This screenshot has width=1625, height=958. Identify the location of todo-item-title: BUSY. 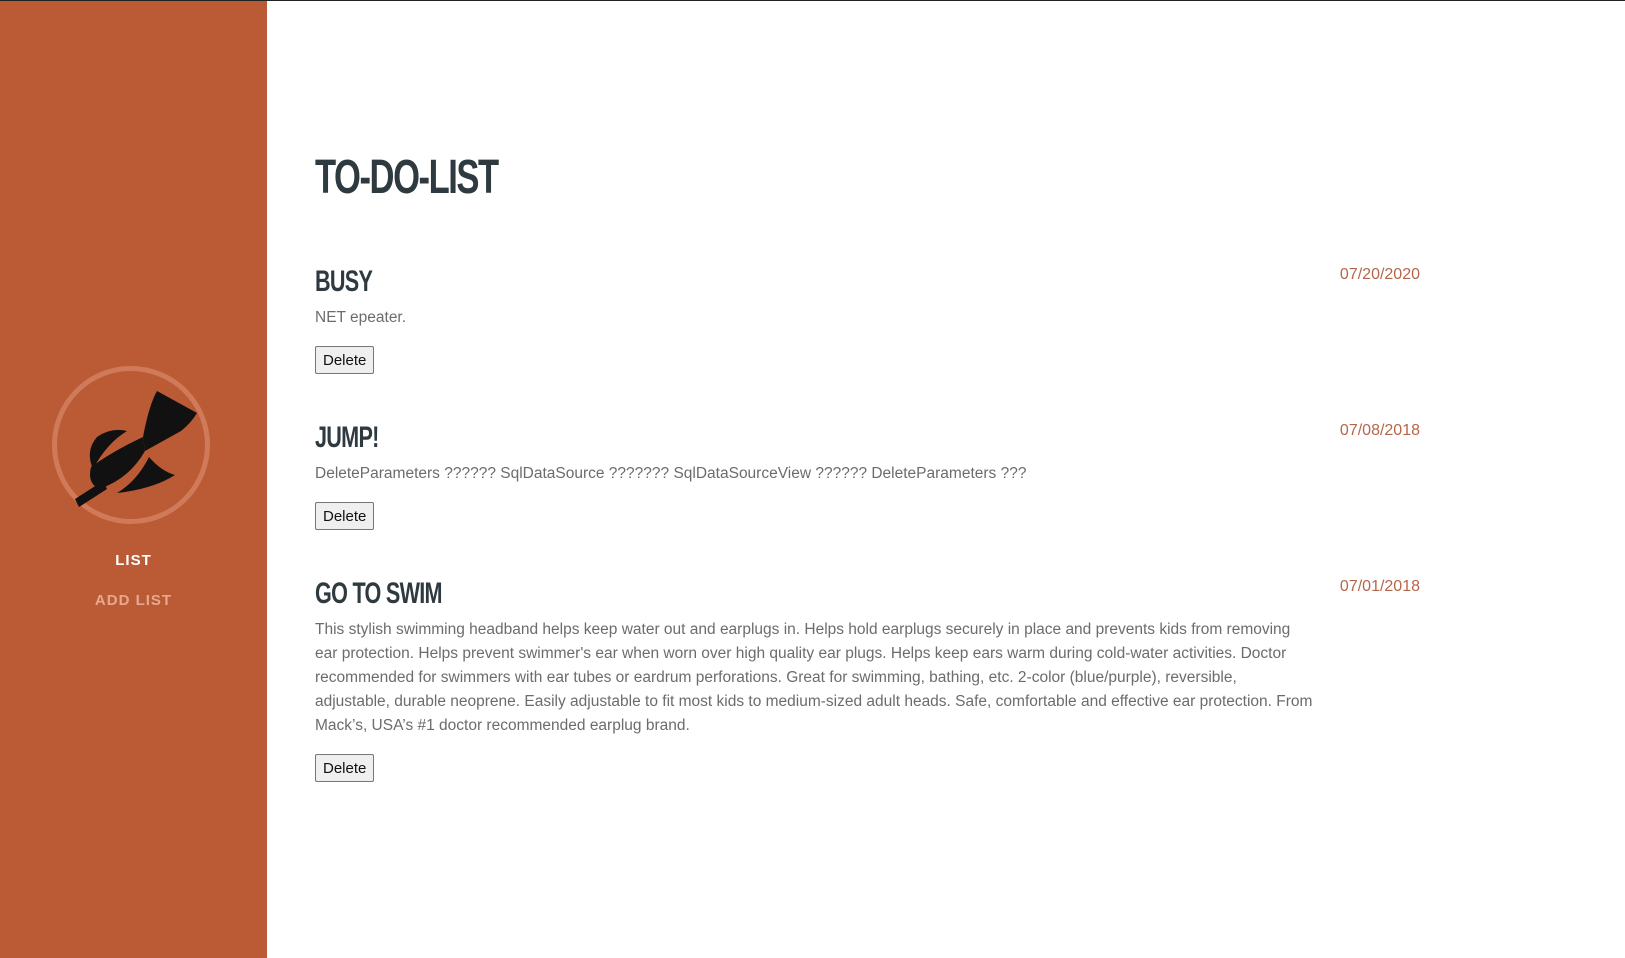
(344, 281).